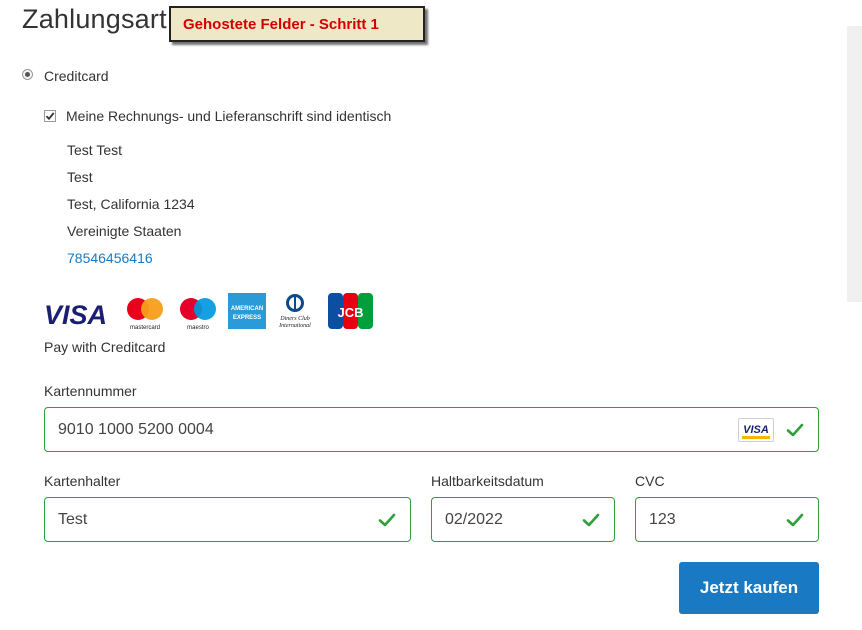 This screenshot has height=630, width=862. What do you see at coordinates (198, 328) in the screenshot?
I see `maestro-text: maestro` at bounding box center [198, 328].